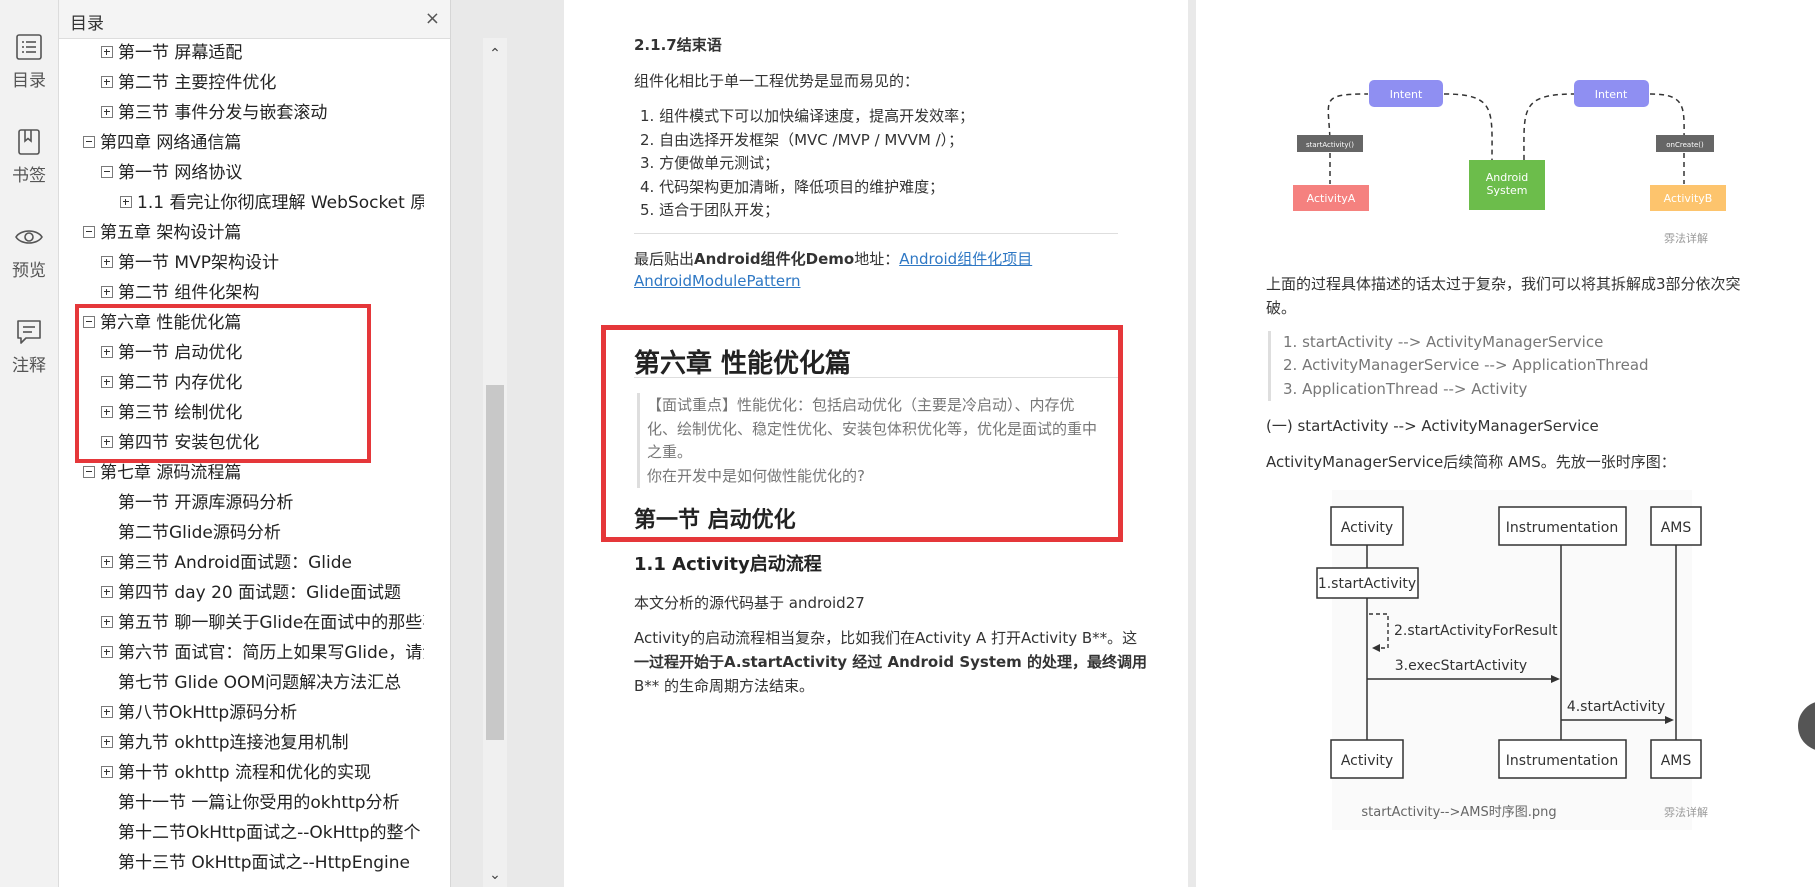  What do you see at coordinates (717, 281) in the screenshot?
I see `demo-link-2: AndroidModulePattern` at bounding box center [717, 281].